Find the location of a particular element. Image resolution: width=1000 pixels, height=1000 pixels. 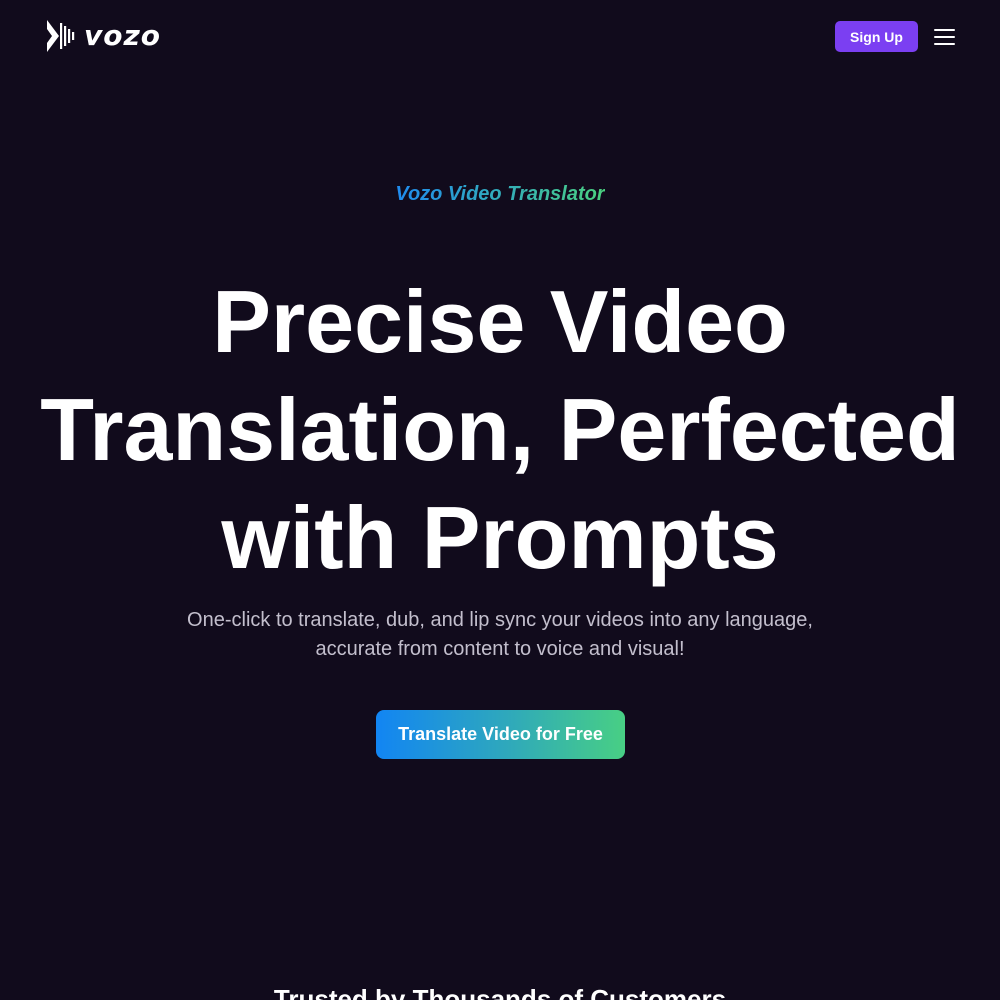

product-eyebrow: Vozo Video Translator is located at coordinates (500, 194).